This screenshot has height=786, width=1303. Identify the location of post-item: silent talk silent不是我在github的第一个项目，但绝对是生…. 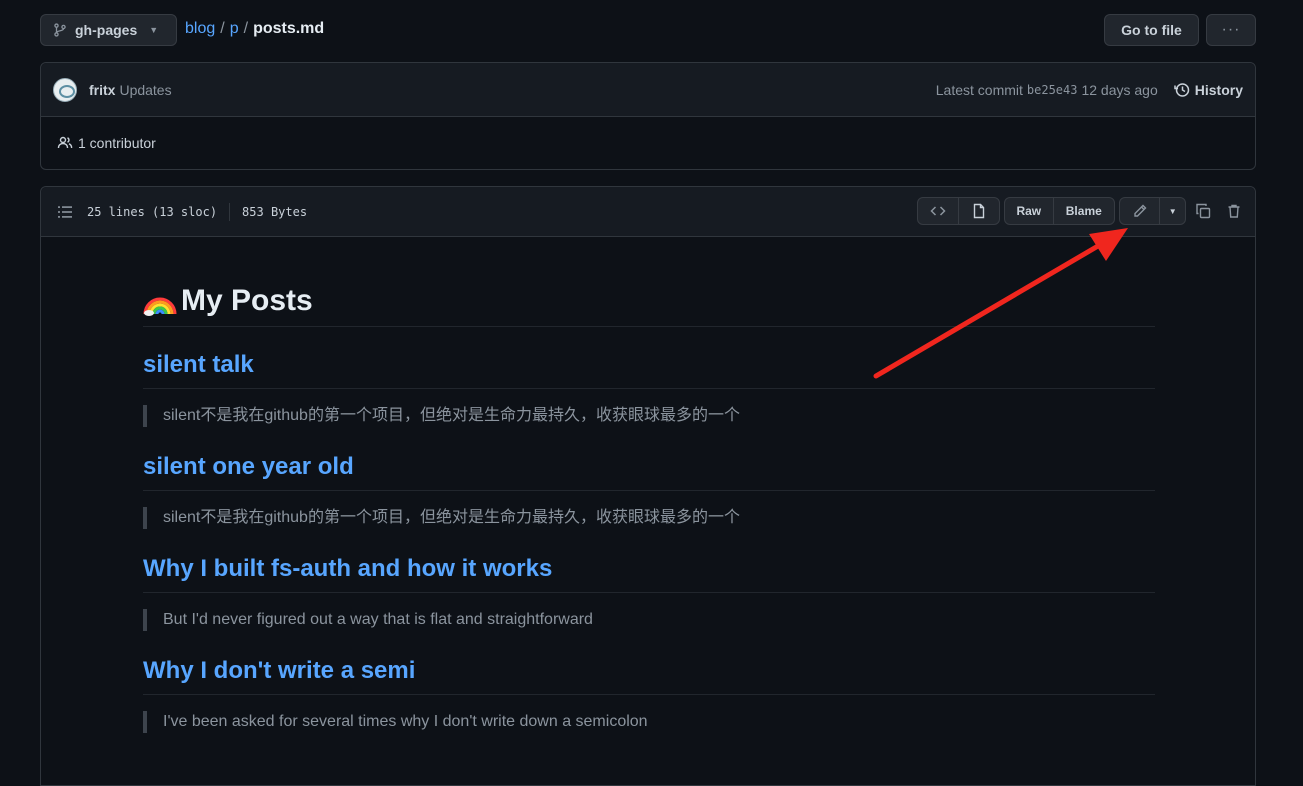
(649, 389).